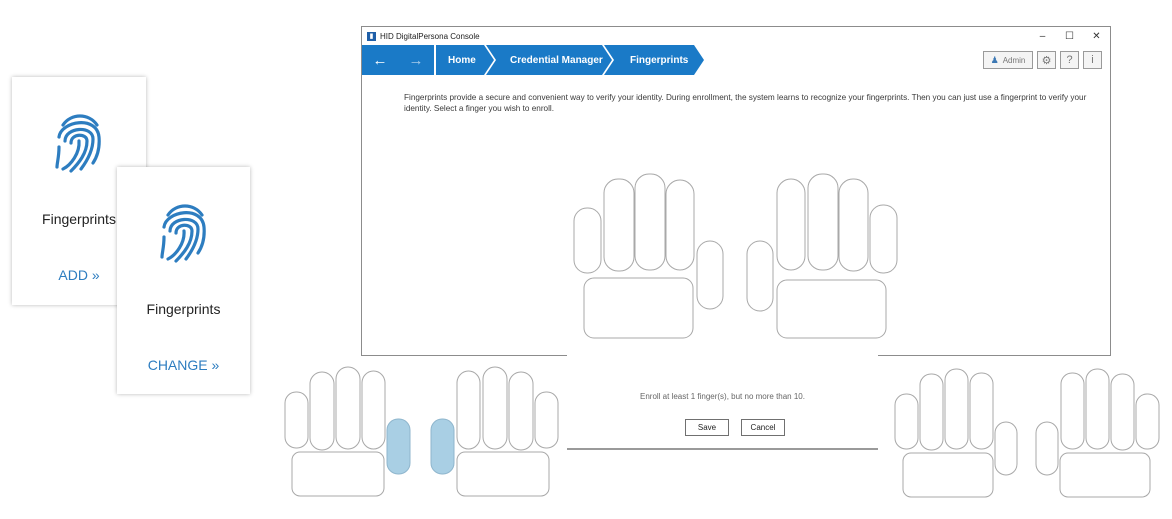 The image size is (1172, 519). What do you see at coordinates (421, 431) in the screenshot?
I see `selected-thumbs-diagram` at bounding box center [421, 431].